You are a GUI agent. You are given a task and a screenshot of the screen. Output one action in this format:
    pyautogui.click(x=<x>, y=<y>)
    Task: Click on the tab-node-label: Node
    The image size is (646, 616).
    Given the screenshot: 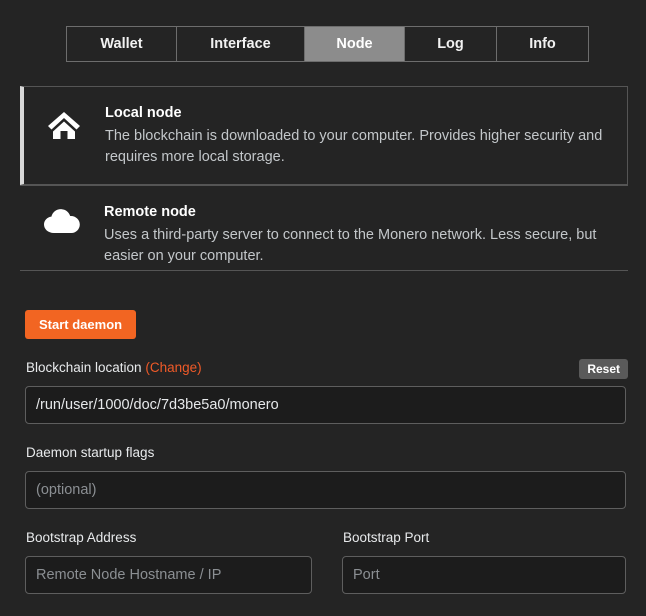 What is the action you would take?
    pyautogui.click(x=354, y=44)
    